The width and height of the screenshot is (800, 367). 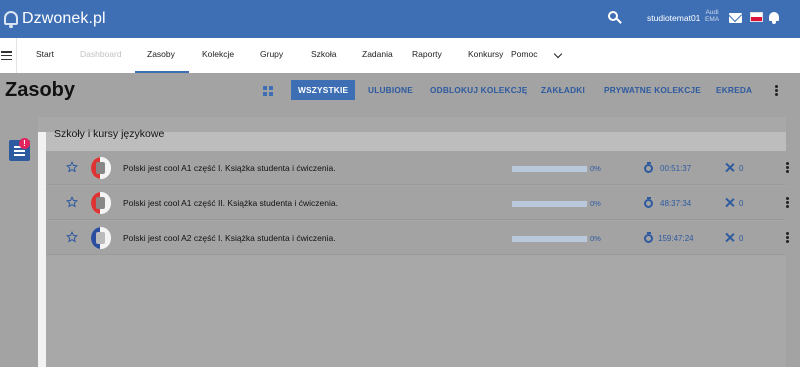 What do you see at coordinates (24, 143) in the screenshot?
I see `filter-alert-badge: !` at bounding box center [24, 143].